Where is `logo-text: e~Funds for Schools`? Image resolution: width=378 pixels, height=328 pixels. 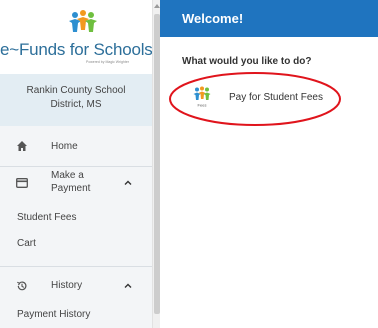 logo-text: e~Funds for Schools is located at coordinates (76, 49).